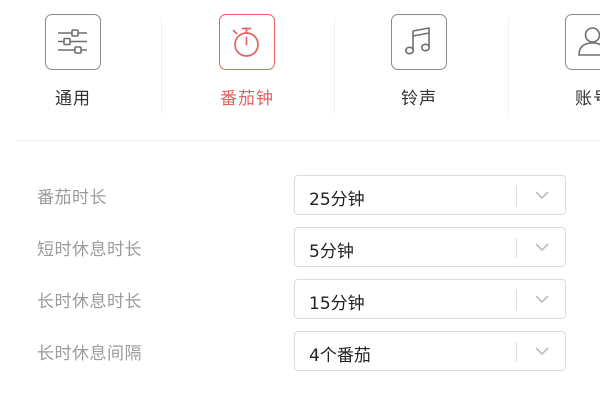 The image size is (600, 402). I want to click on tab-account: 账号, so click(567, 65).